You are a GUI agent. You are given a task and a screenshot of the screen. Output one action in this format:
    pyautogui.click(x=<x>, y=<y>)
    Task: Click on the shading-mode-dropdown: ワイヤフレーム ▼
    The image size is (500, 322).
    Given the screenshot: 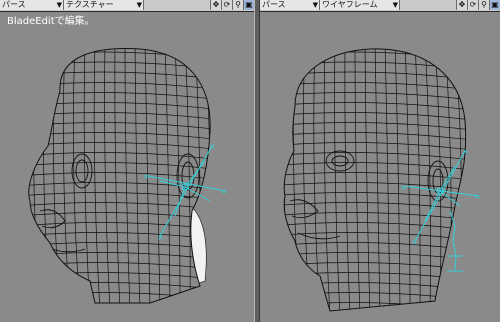 What is the action you would take?
    pyautogui.click(x=360, y=5)
    